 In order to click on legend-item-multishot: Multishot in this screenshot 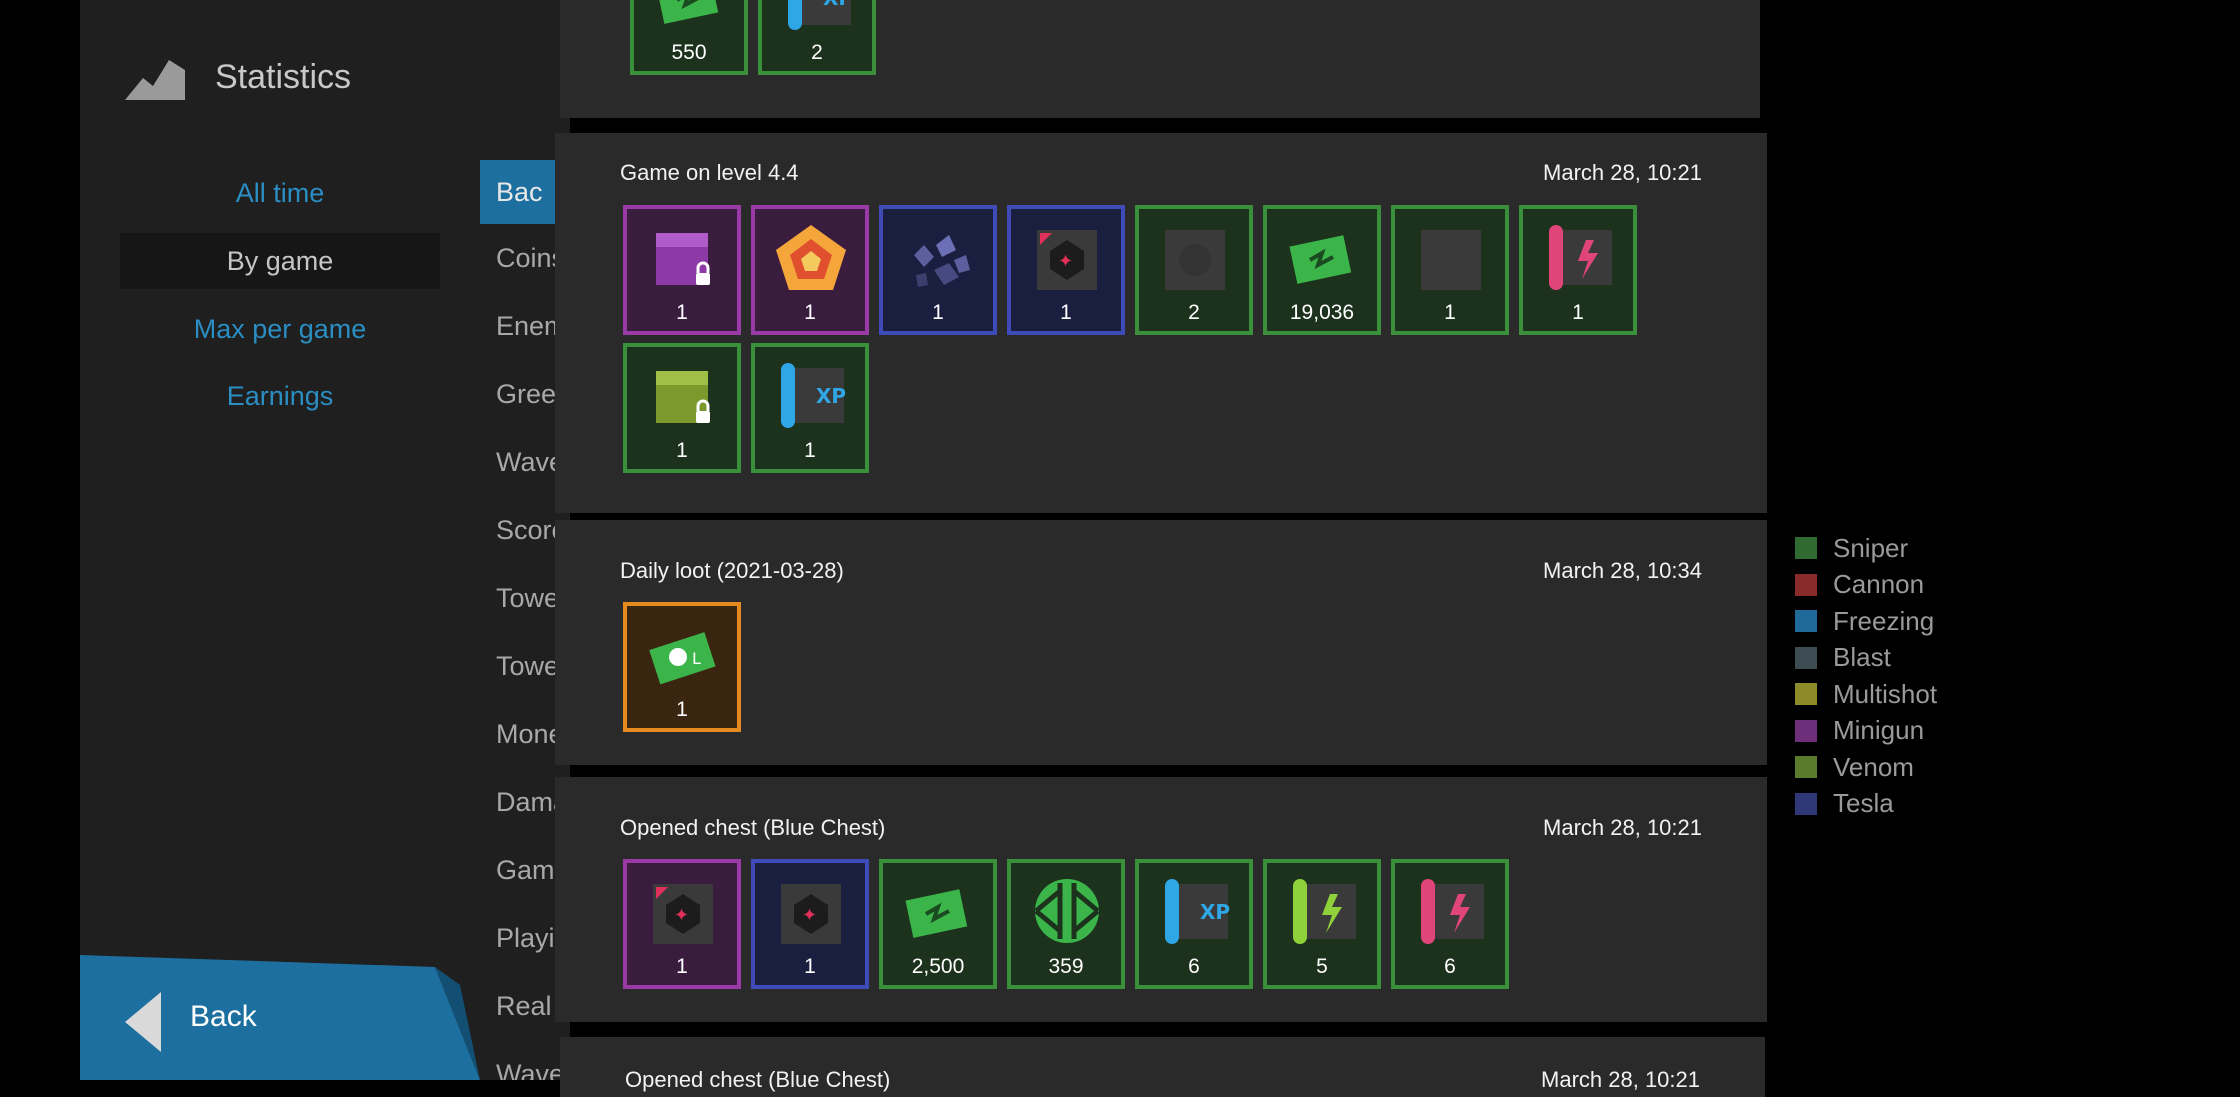, I will do `click(1866, 694)`.